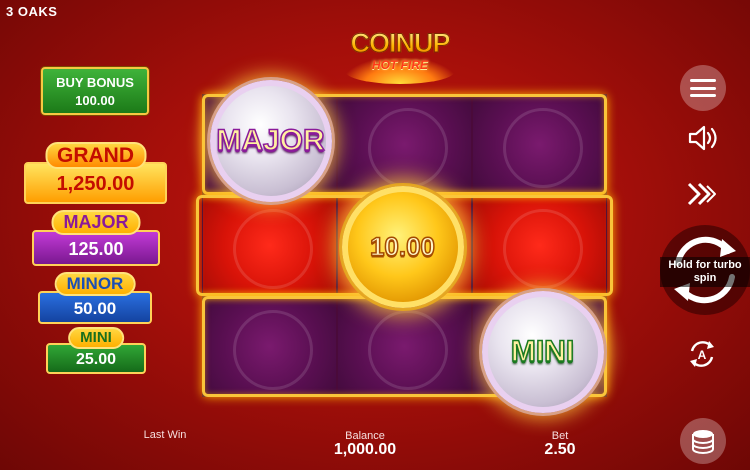 The width and height of the screenshot is (750, 470). I want to click on jackpot-minor-value: 50.00, so click(95, 308).